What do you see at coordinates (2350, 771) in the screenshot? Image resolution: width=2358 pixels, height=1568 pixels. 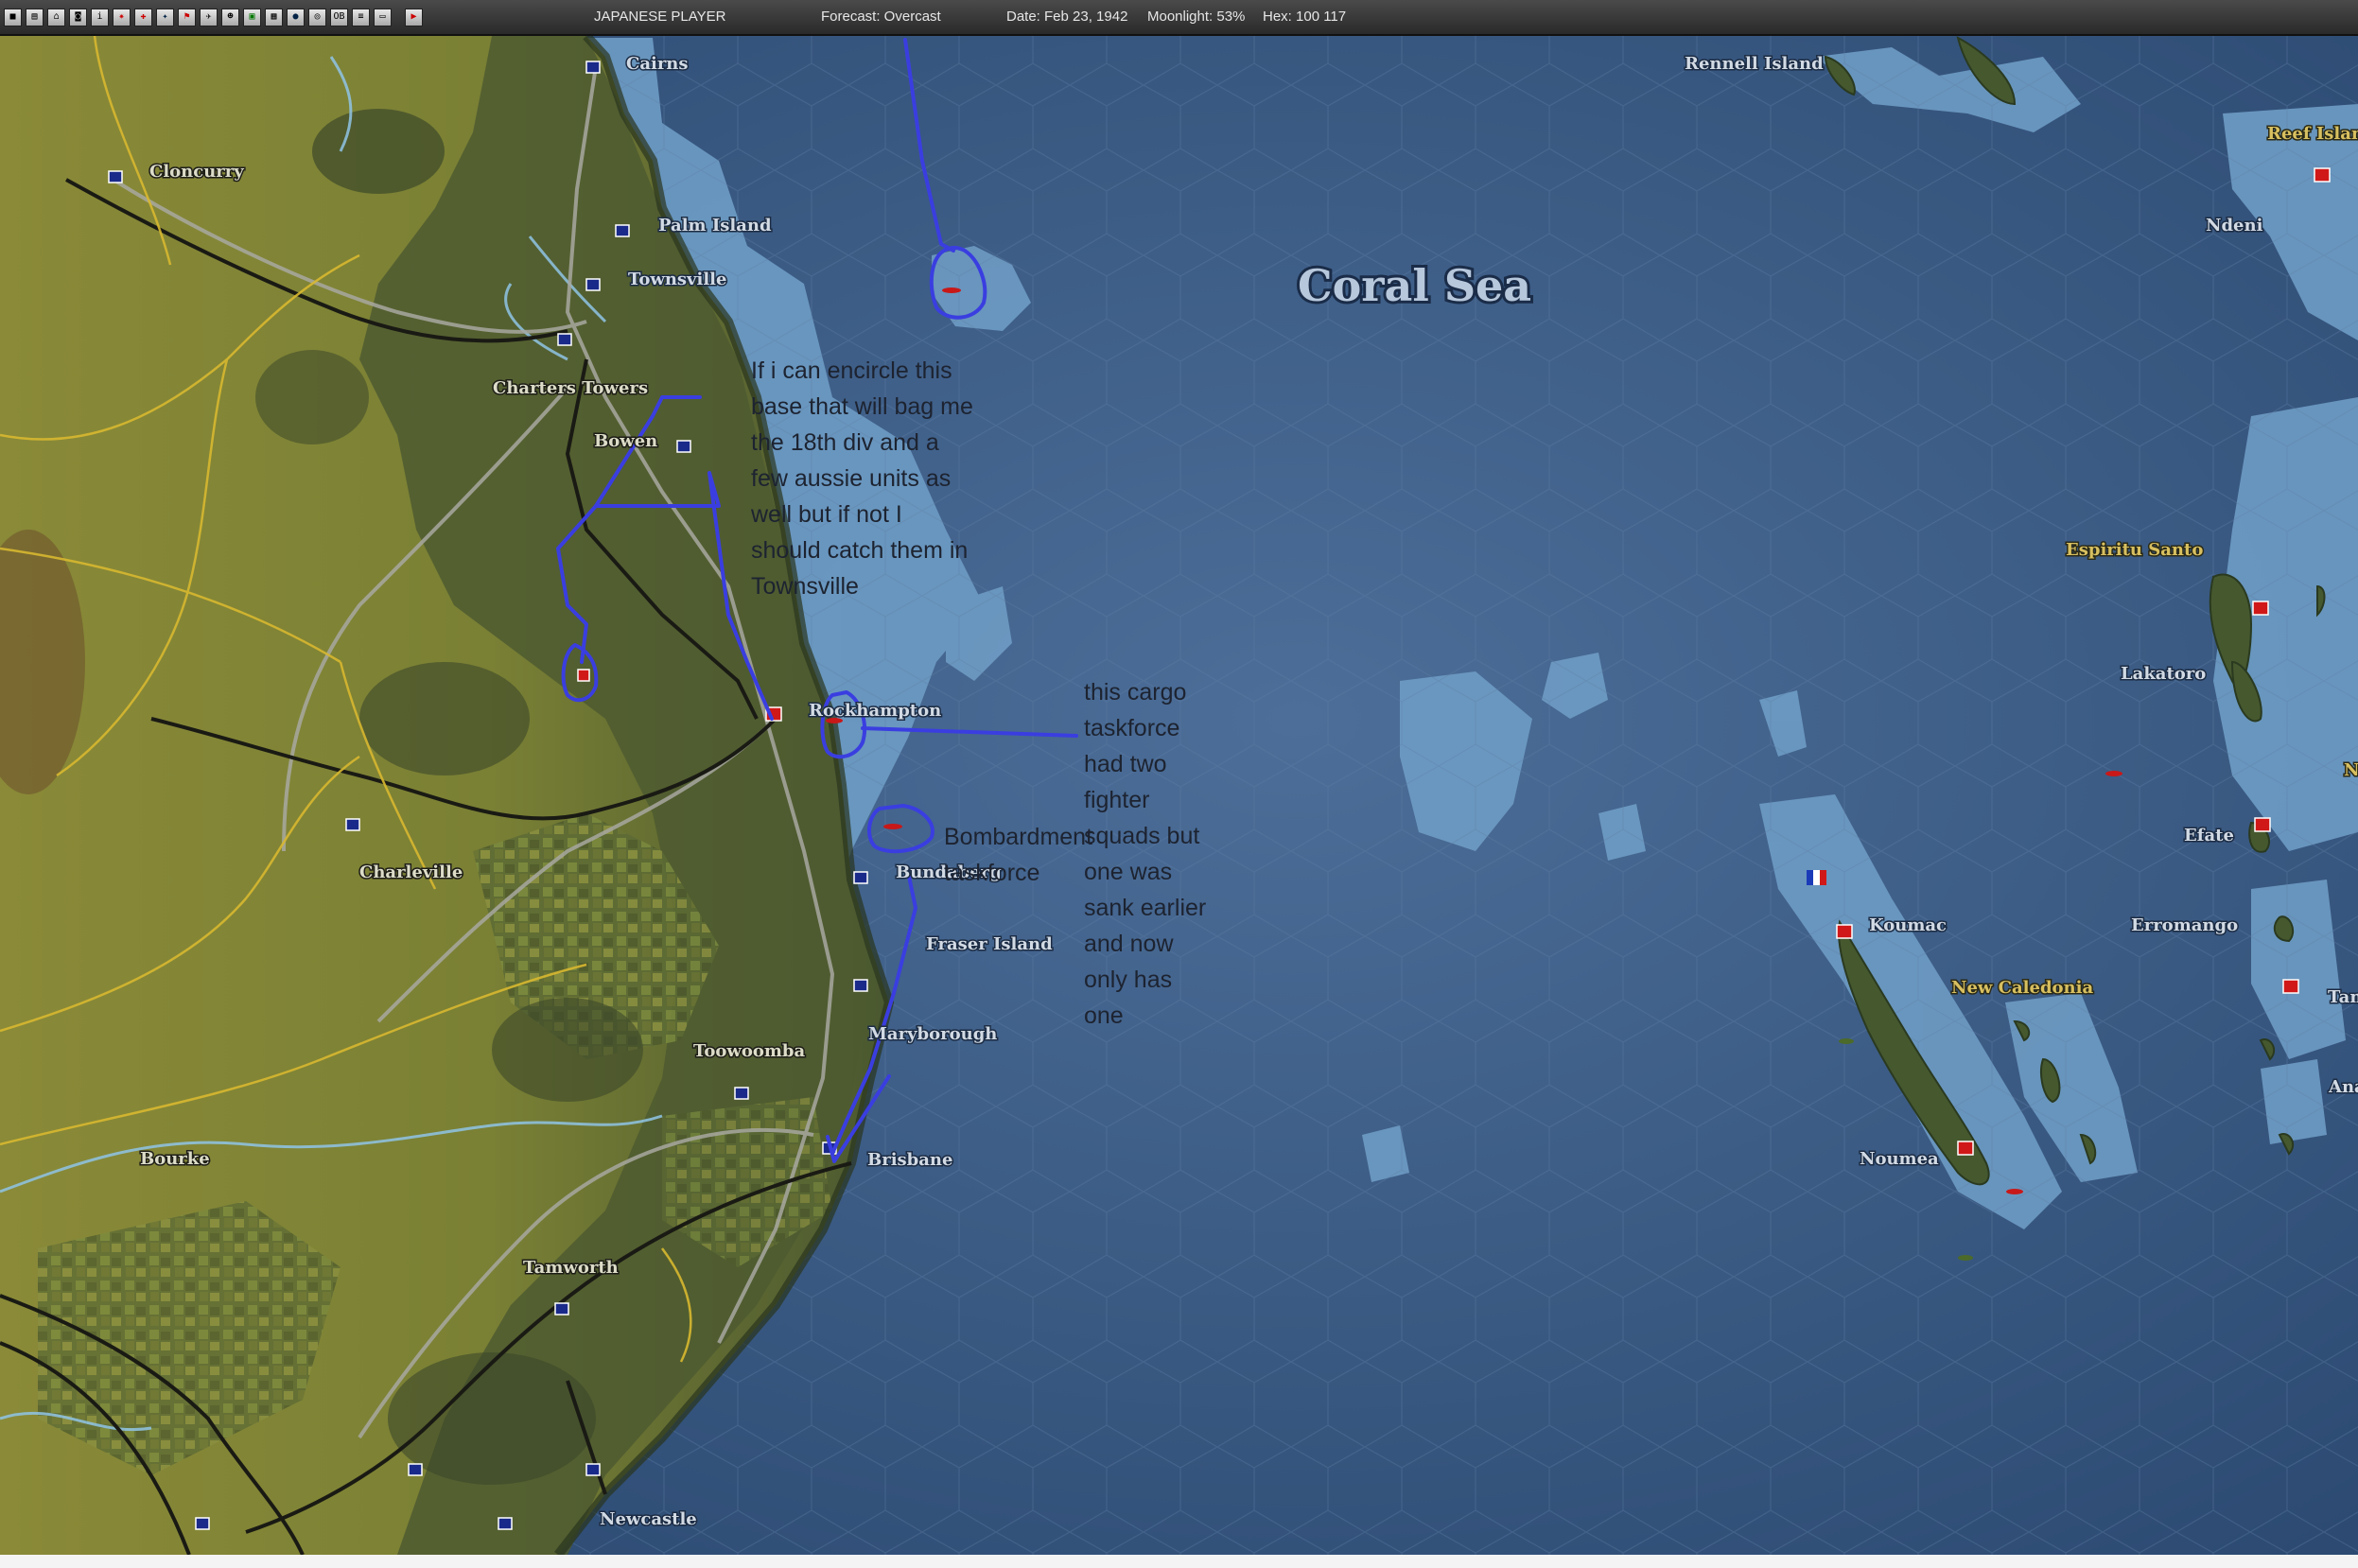 I see `city-label-n: N` at bounding box center [2350, 771].